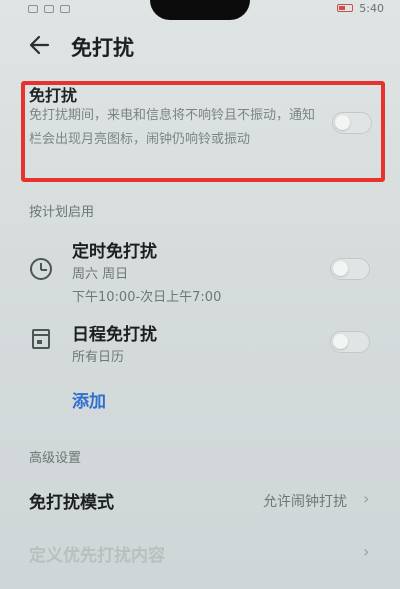  What do you see at coordinates (41, 269) in the screenshot?
I see `clock-icon` at bounding box center [41, 269].